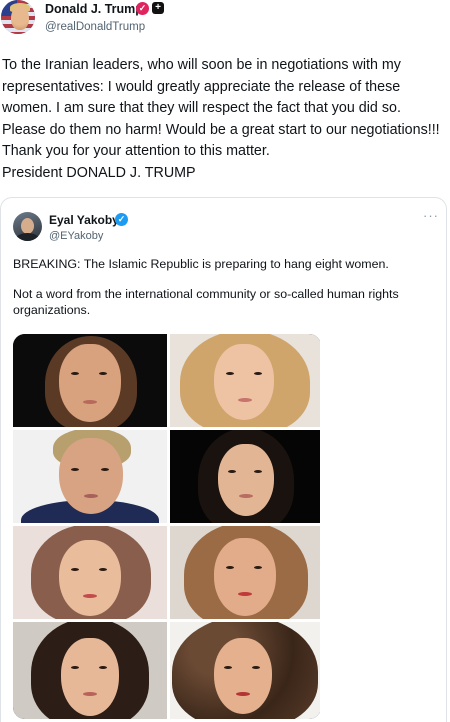 The width and height of the screenshot is (450, 722). I want to click on quoted-avatar-face, so click(27, 226).